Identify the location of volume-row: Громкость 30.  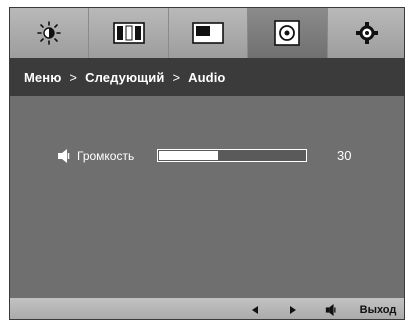
(204, 155).